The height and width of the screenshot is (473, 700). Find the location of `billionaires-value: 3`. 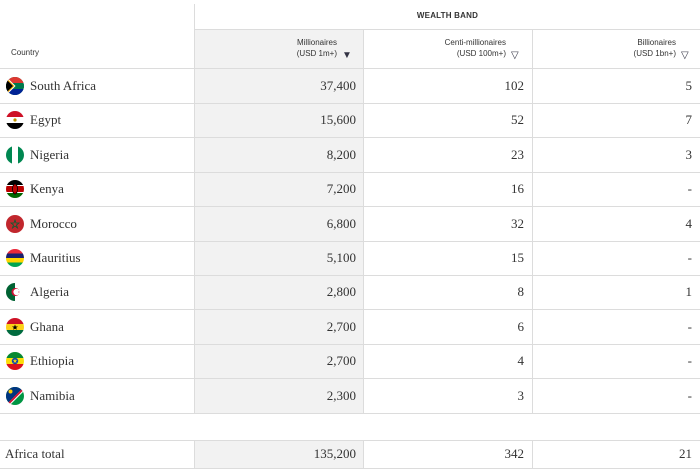

billionaires-value: 3 is located at coordinates (689, 154).